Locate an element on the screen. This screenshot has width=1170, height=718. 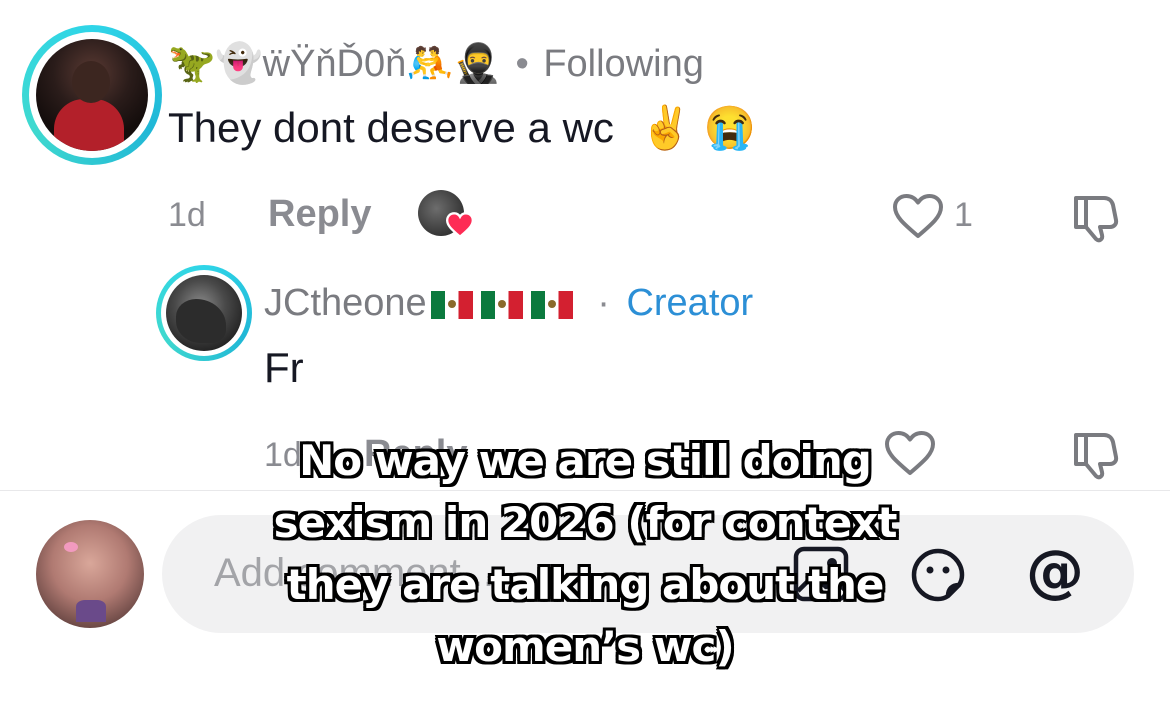
my-avatar is located at coordinates (90, 574).